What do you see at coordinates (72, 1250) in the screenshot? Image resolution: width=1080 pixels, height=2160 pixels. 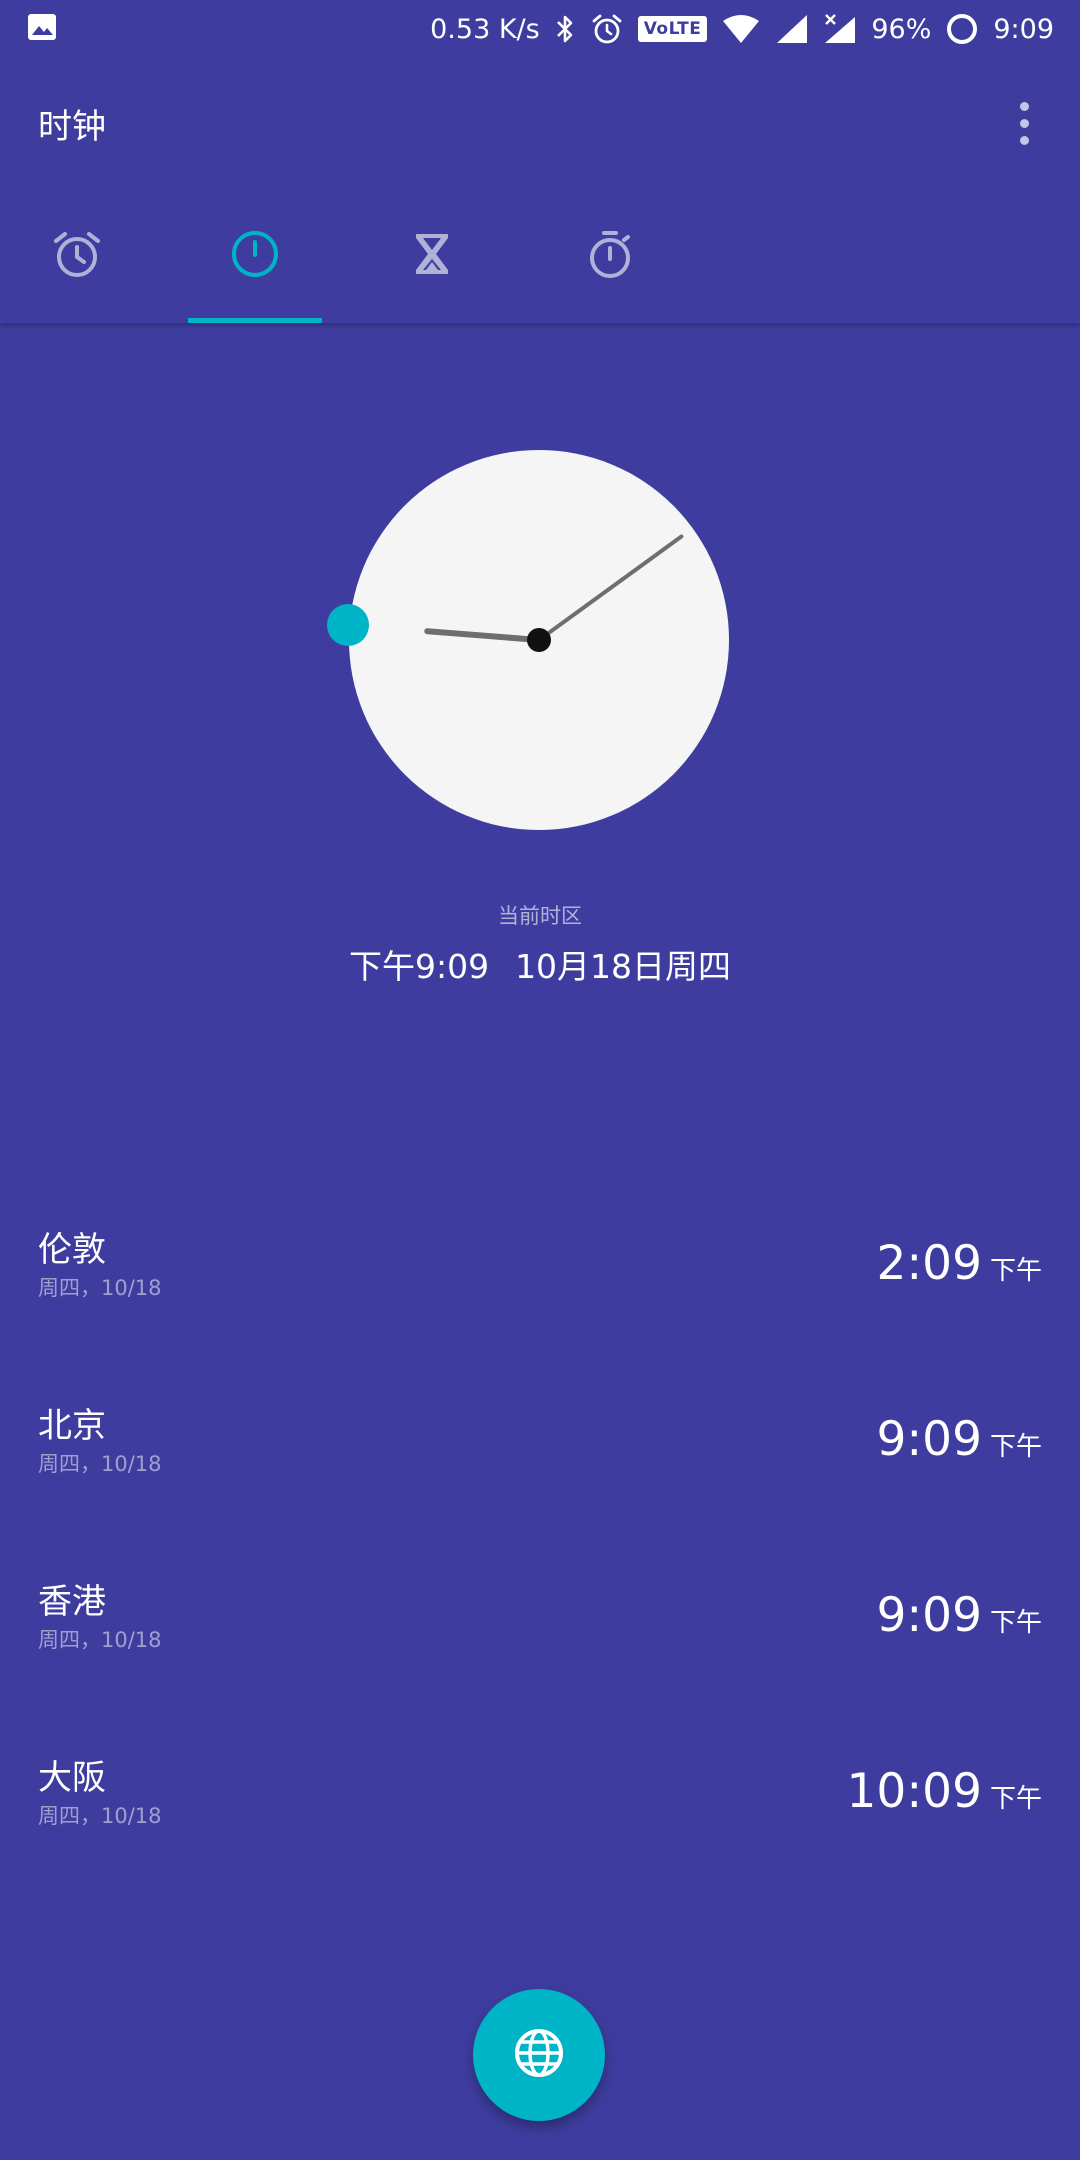 I see `city-name: 伦敦` at bounding box center [72, 1250].